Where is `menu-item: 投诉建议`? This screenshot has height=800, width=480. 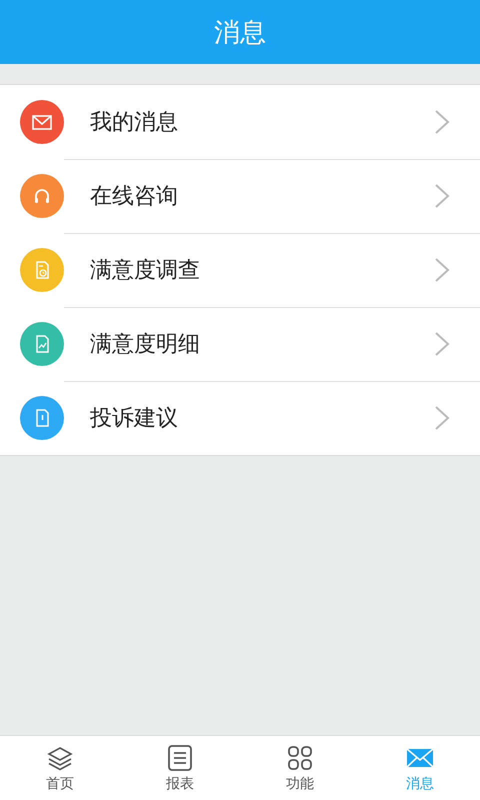
menu-item: 投诉建议 is located at coordinates (240, 418).